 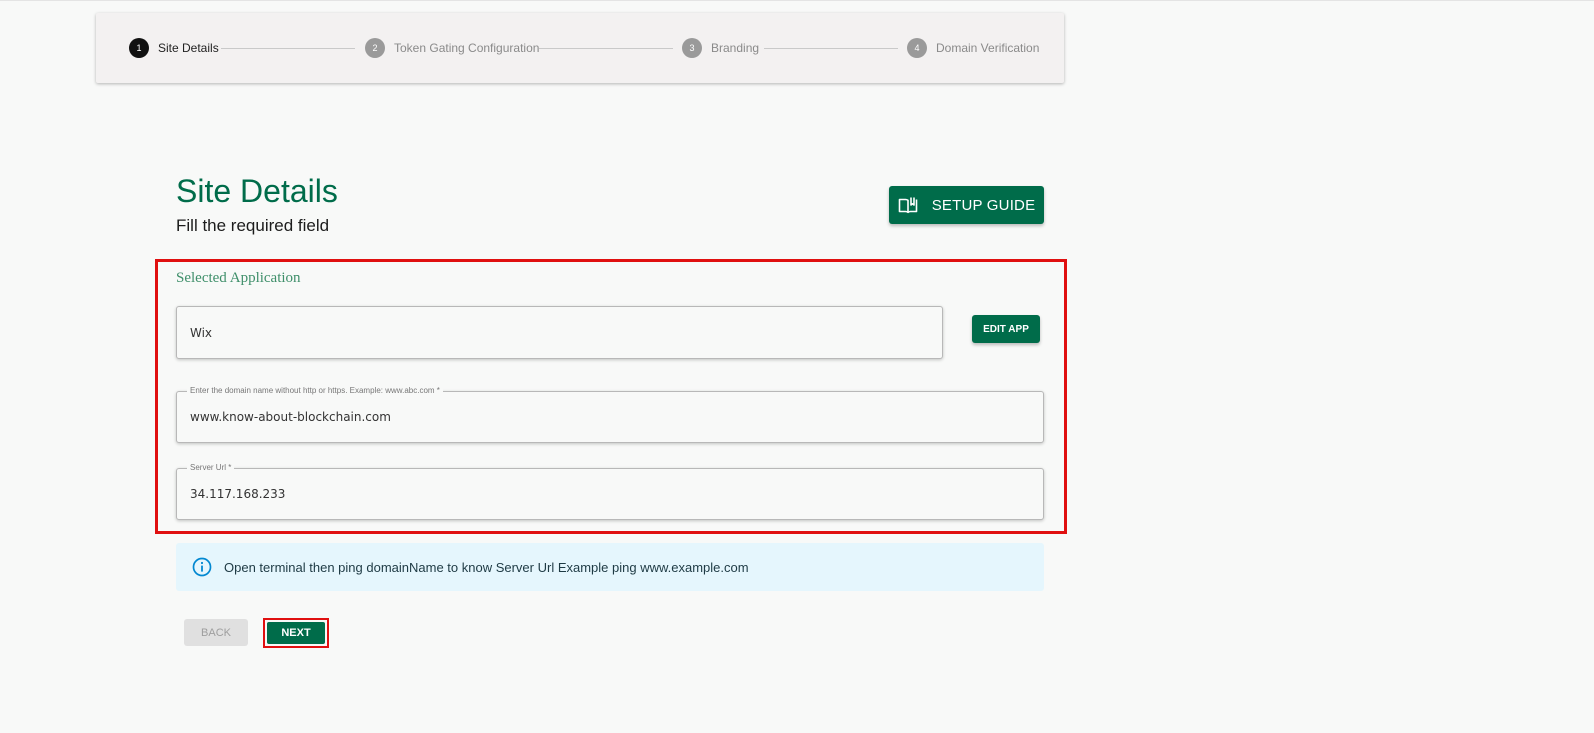 I want to click on selected-application-label: Selected Application, so click(x=238, y=278).